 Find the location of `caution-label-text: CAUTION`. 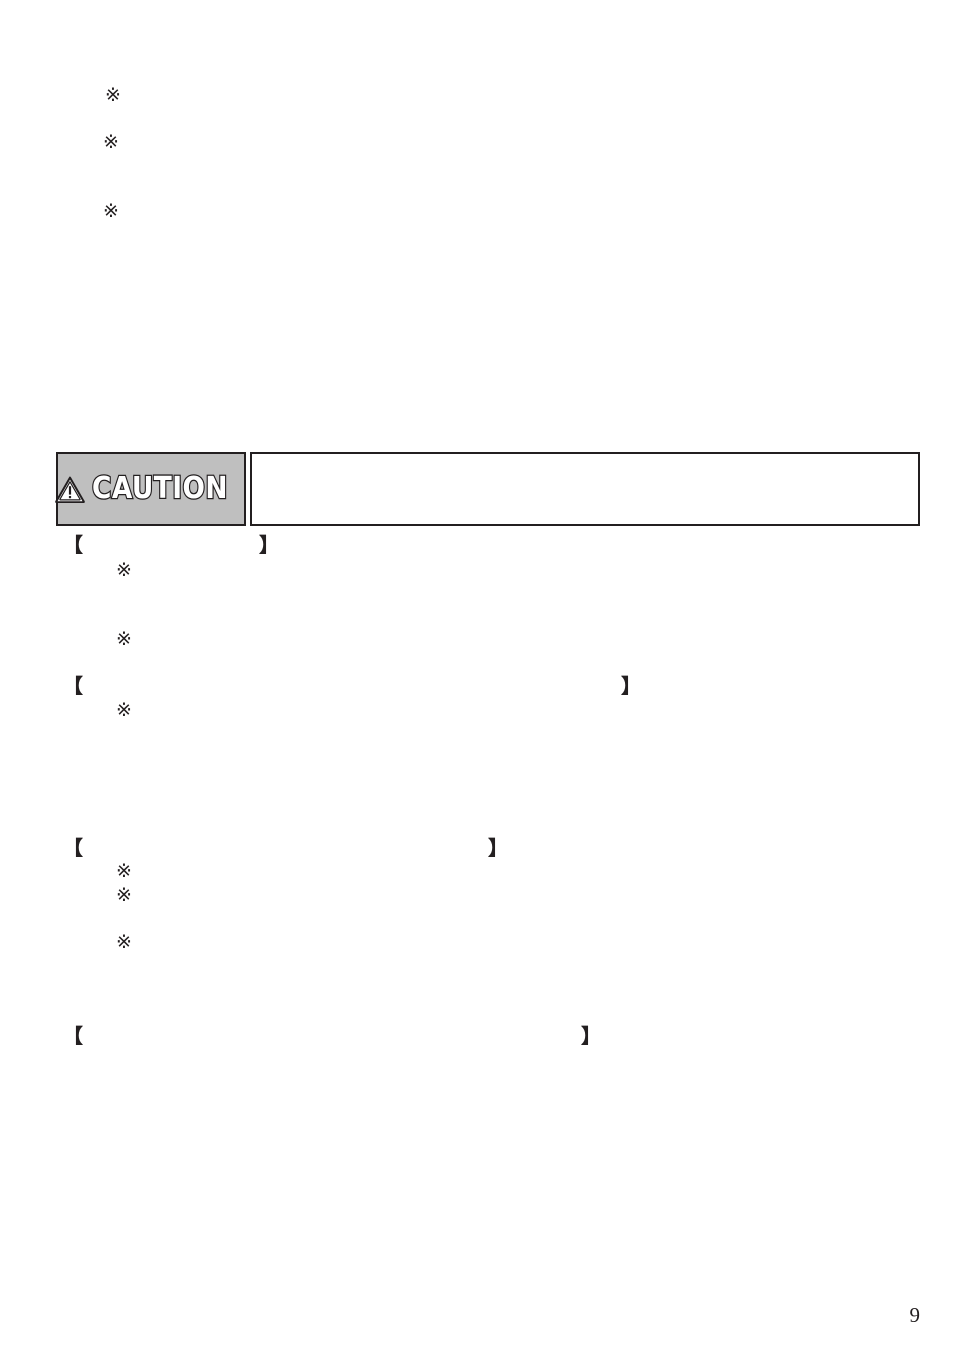

caution-label-text: CAUTION is located at coordinates (160, 488).